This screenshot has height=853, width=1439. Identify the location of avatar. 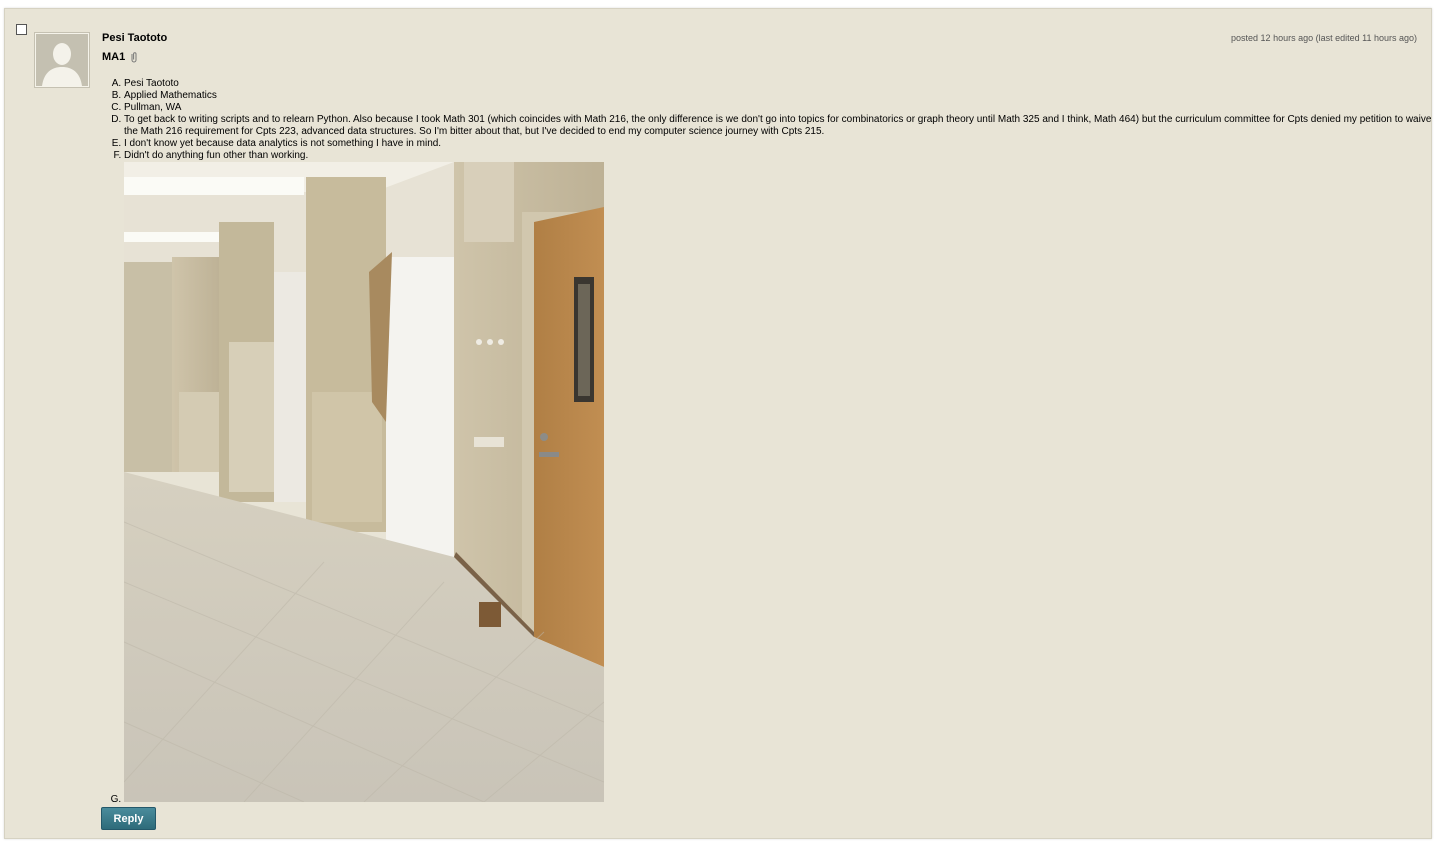
(62, 60).